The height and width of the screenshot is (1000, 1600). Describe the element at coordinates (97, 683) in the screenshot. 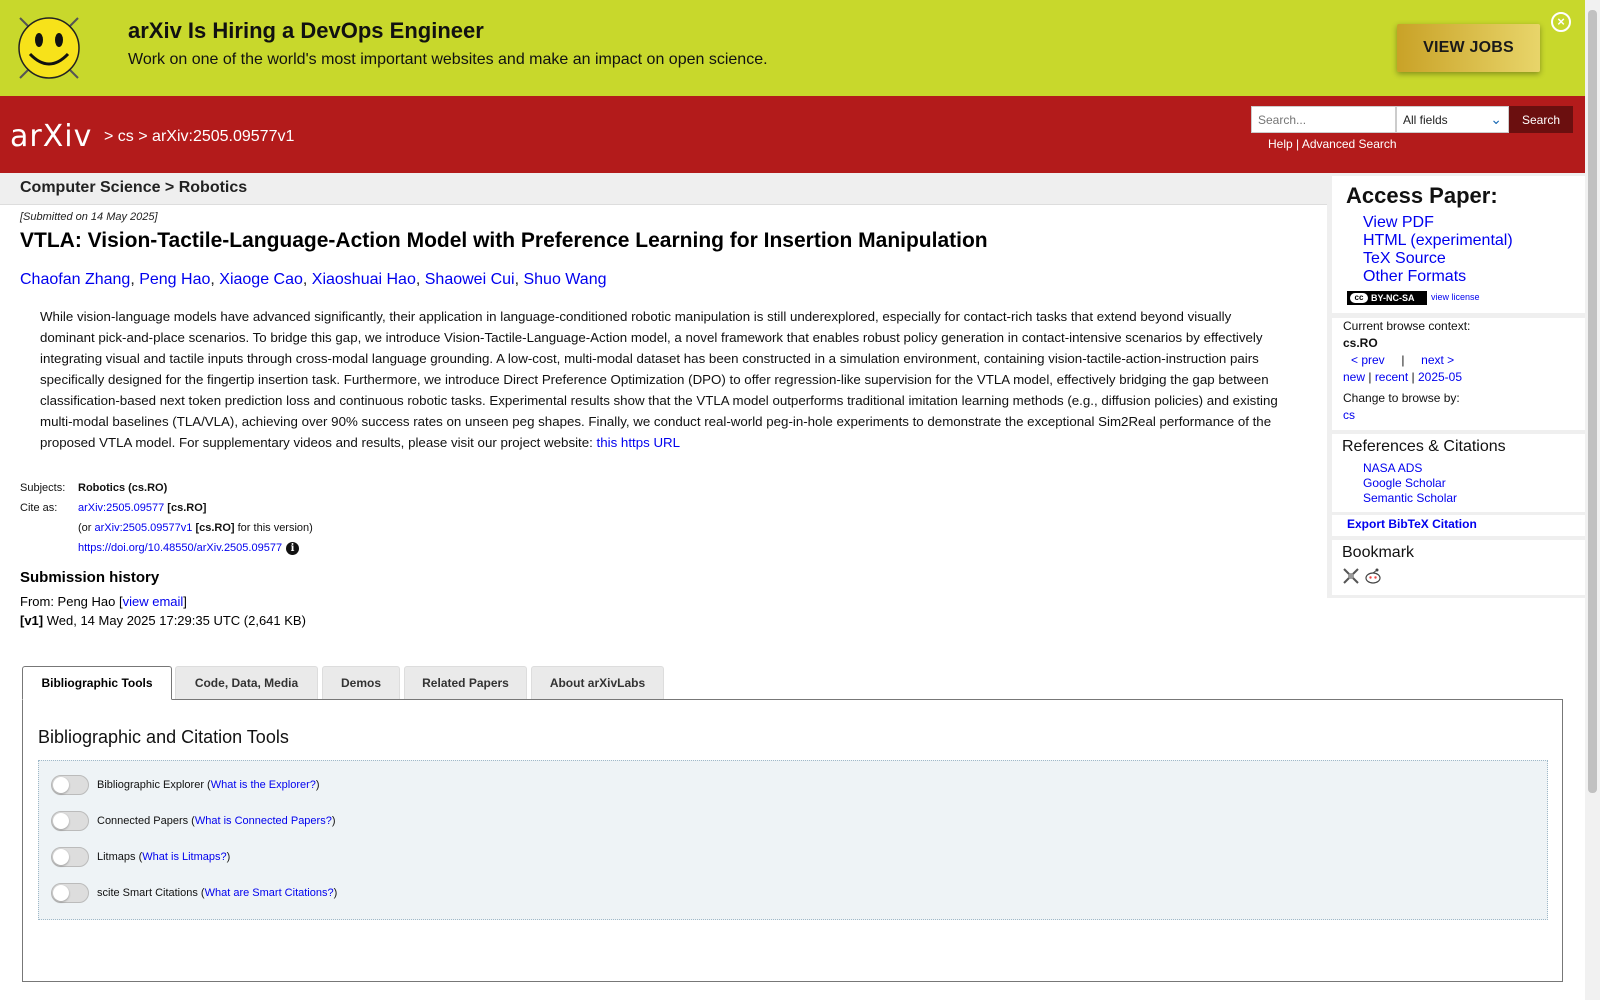

I see `tab-bibliographic-tools: Bibliographic Tools` at that location.